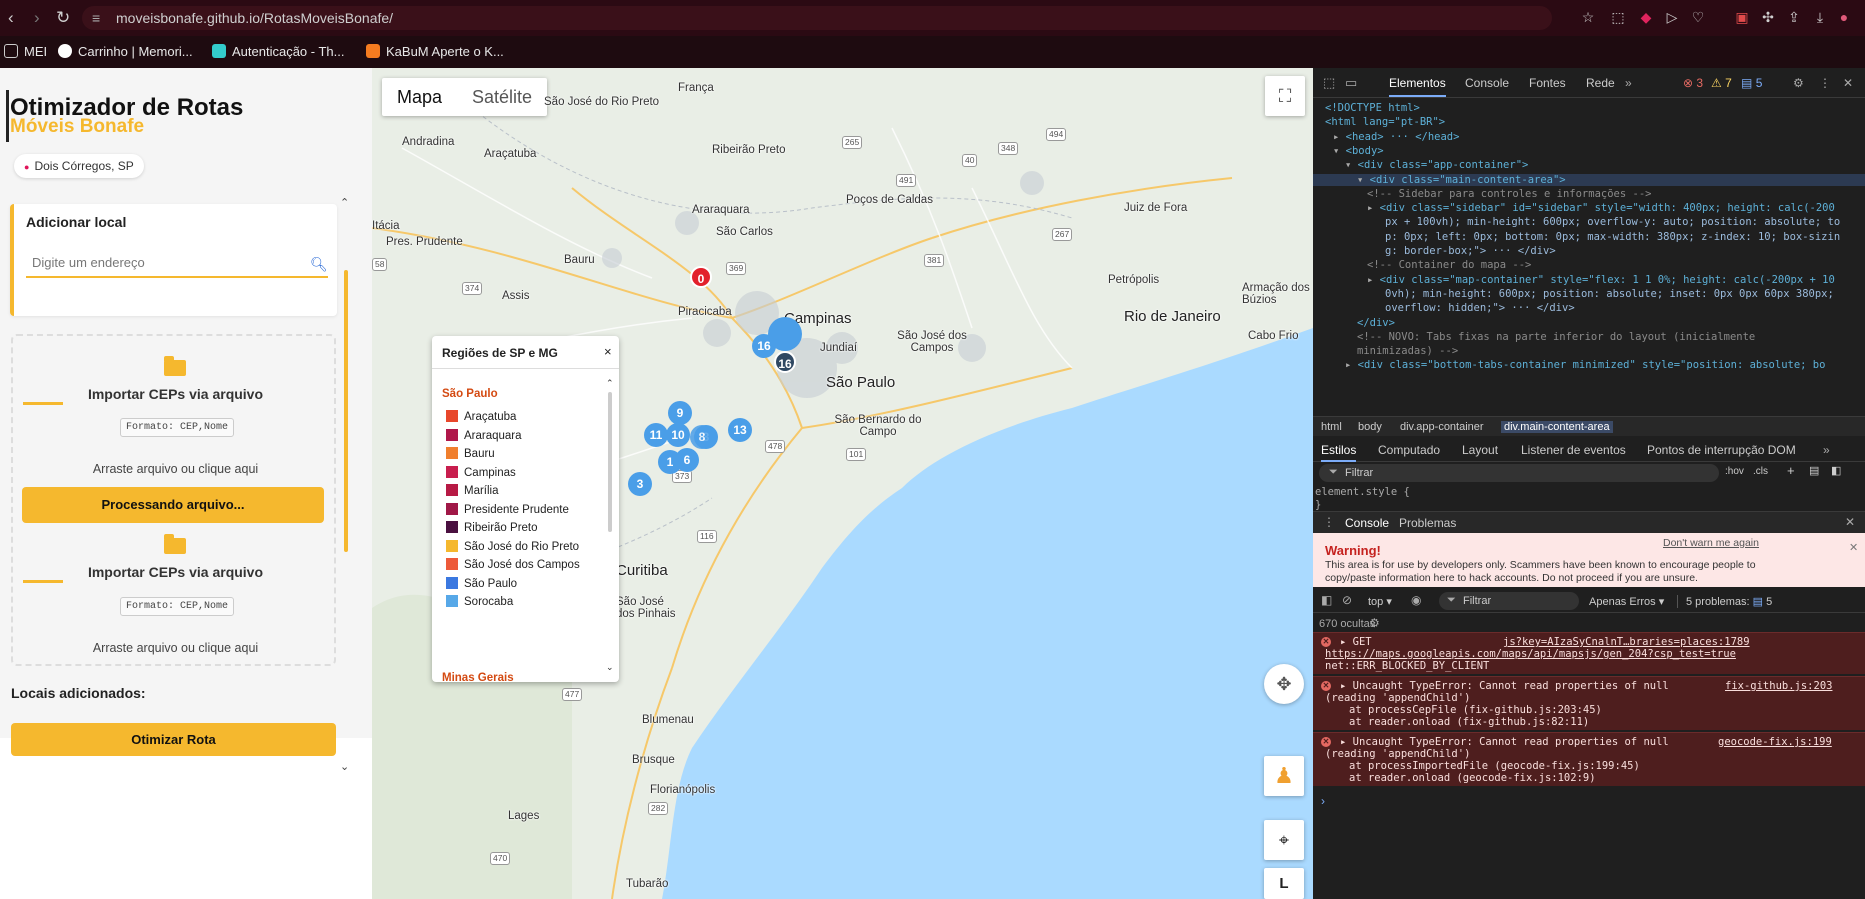  What do you see at coordinates (702, 437) in the screenshot?
I see `marker-cluster: 8` at bounding box center [702, 437].